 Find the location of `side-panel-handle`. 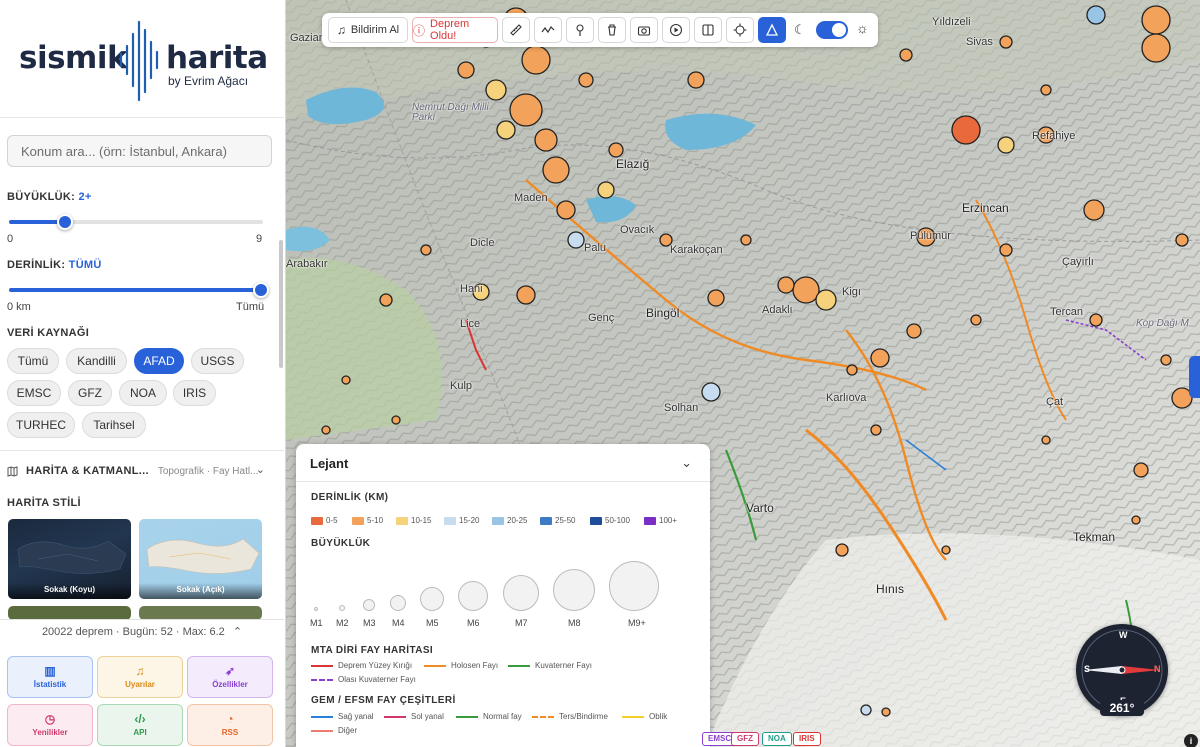

side-panel-handle is located at coordinates (1194, 377).